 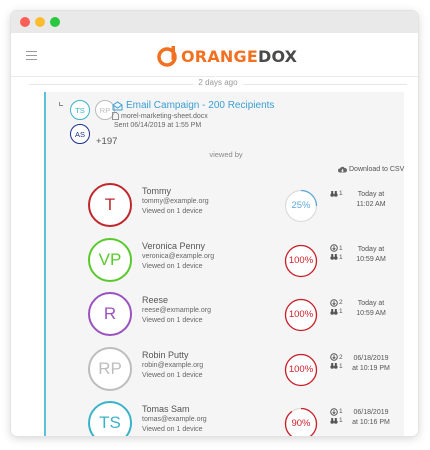 I want to click on view-progress-ring: 25%, so click(x=301, y=206).